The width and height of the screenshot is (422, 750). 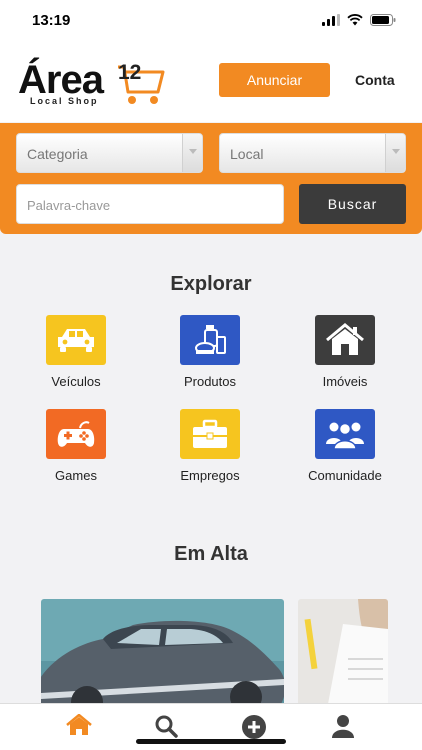 I want to click on keyword-placeholder: Palavra-chave, so click(x=69, y=205).